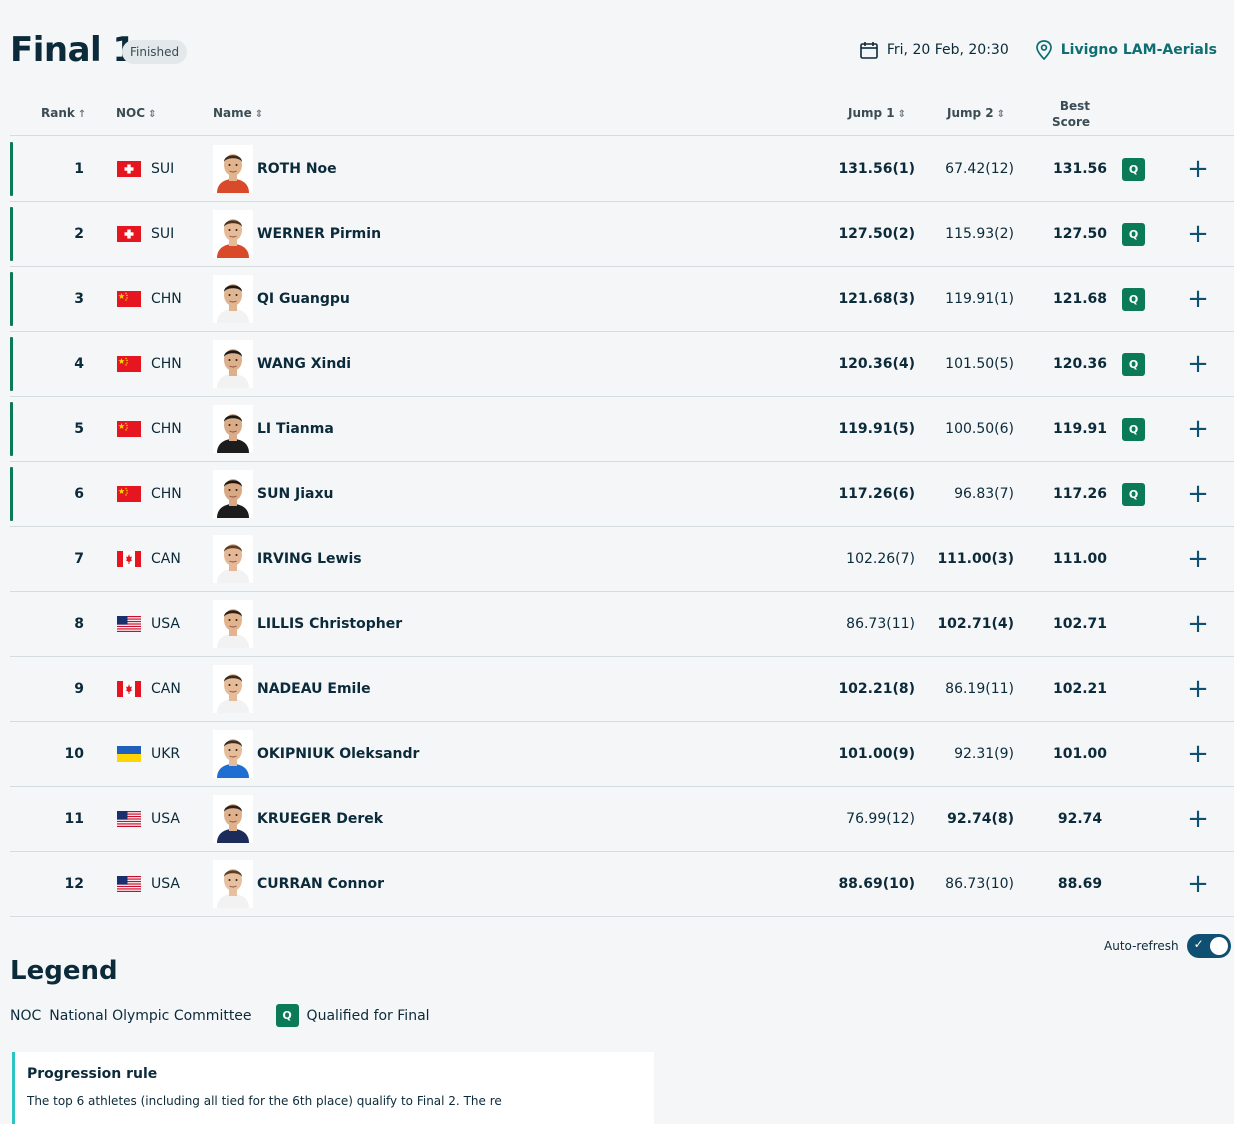  What do you see at coordinates (1080, 559) in the screenshot?
I see `row-best-score: 111.00` at bounding box center [1080, 559].